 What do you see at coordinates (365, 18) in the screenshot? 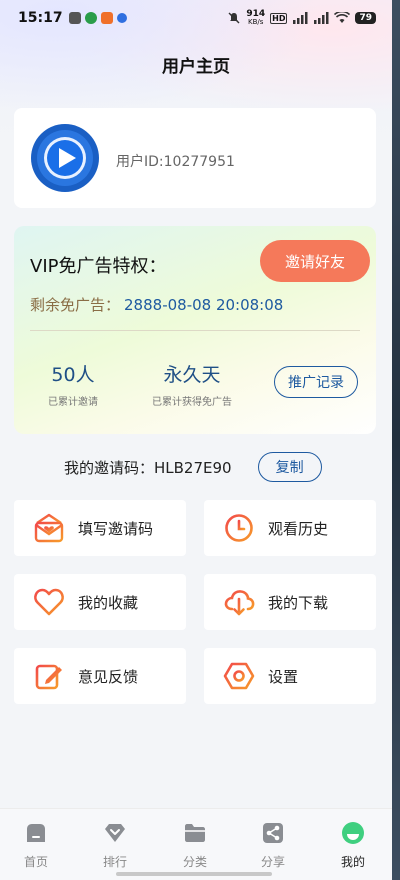
I see `battery-icon: 79` at bounding box center [365, 18].